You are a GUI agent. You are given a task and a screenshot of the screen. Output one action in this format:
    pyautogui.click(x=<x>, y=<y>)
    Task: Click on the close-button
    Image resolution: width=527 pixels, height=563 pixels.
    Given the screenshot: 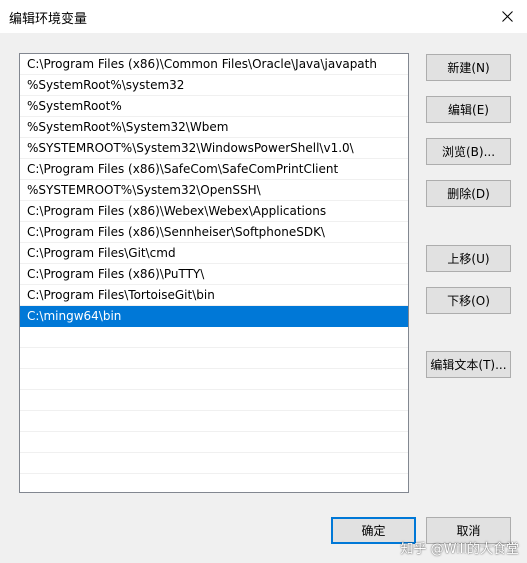 What is the action you would take?
    pyautogui.click(x=507, y=16)
    